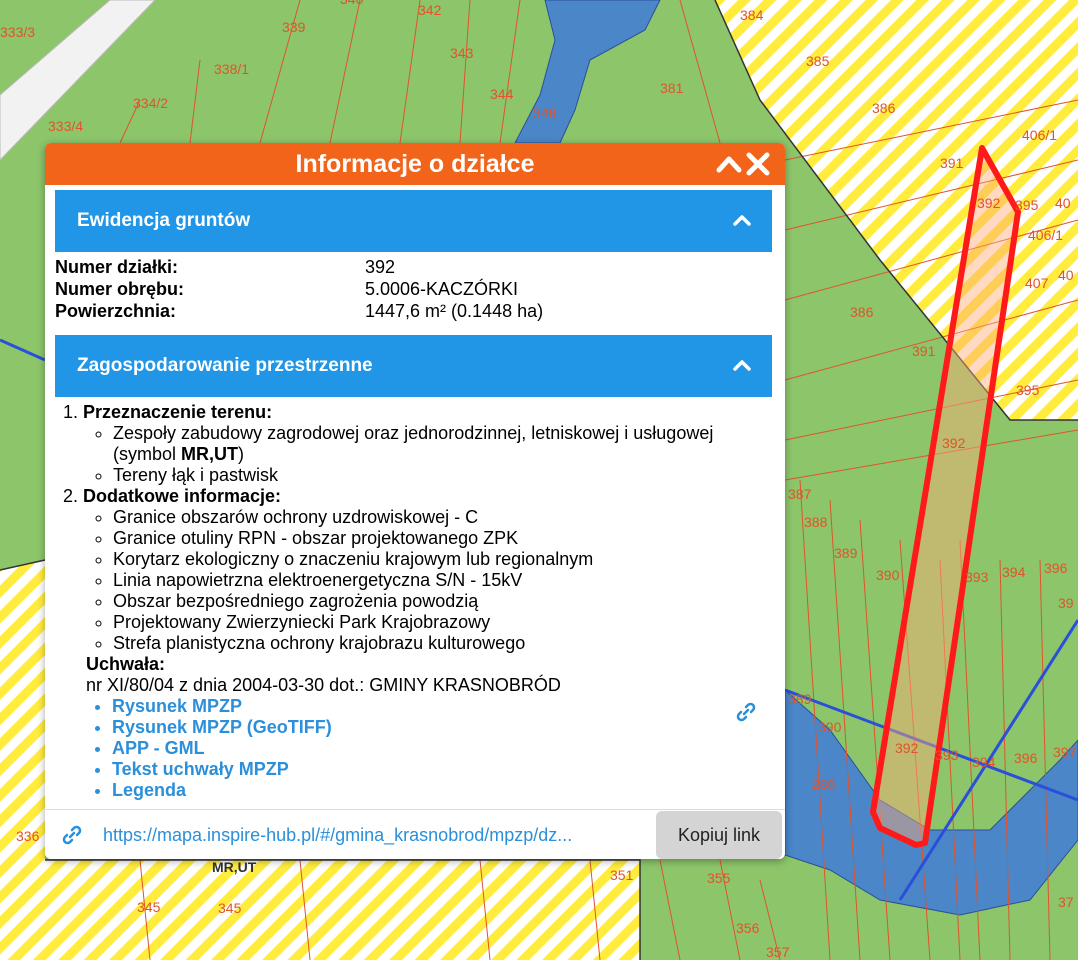  Describe the element at coordinates (1066, 902) in the screenshot. I see `map-label: 37` at that location.